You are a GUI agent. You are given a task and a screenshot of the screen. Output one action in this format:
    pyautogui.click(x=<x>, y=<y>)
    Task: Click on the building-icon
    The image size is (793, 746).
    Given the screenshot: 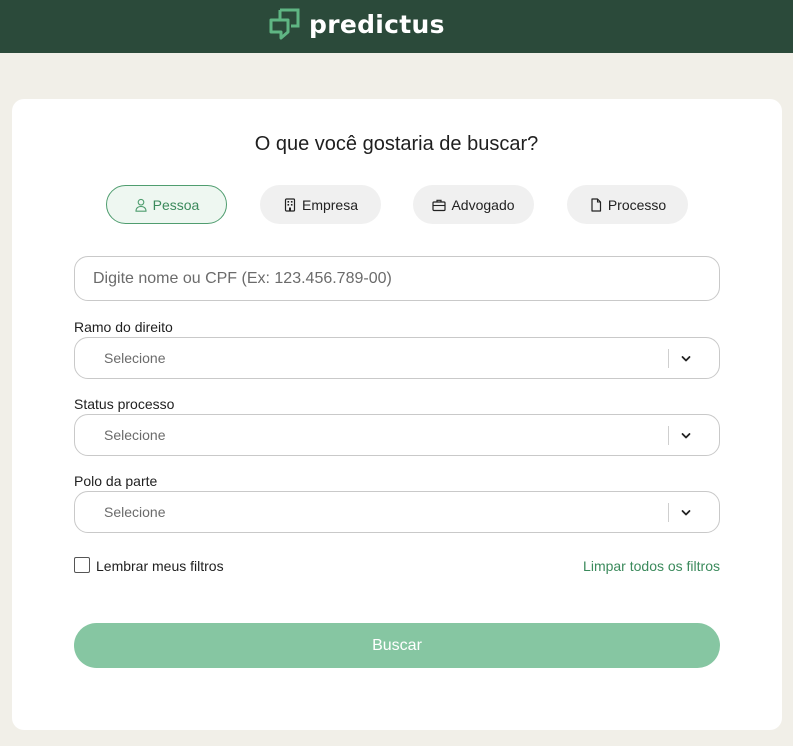 What is the action you would take?
    pyautogui.click(x=290, y=204)
    